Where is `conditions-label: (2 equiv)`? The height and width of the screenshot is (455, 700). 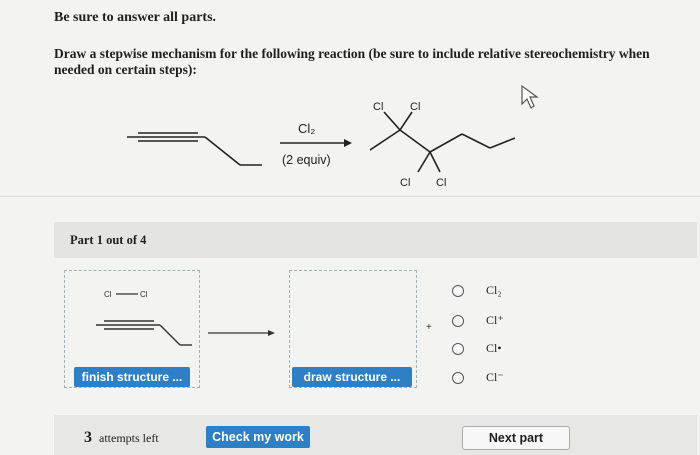 conditions-label: (2 equiv) is located at coordinates (306, 160).